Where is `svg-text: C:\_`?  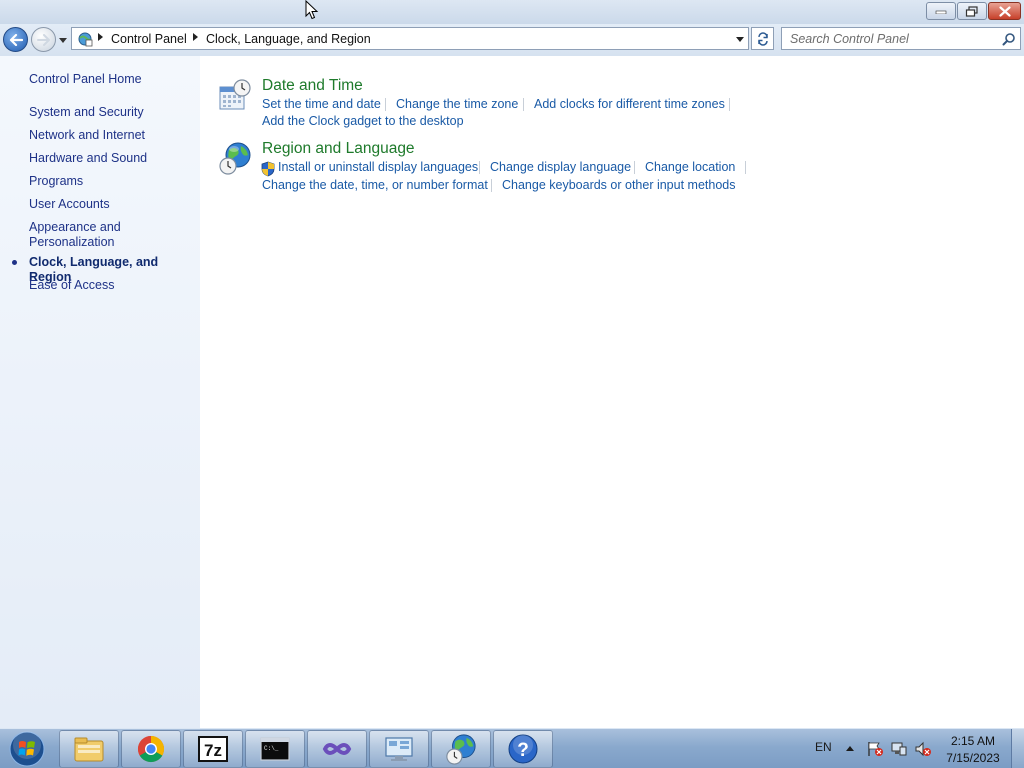
svg-text: C:\_ is located at coordinates (271, 748).